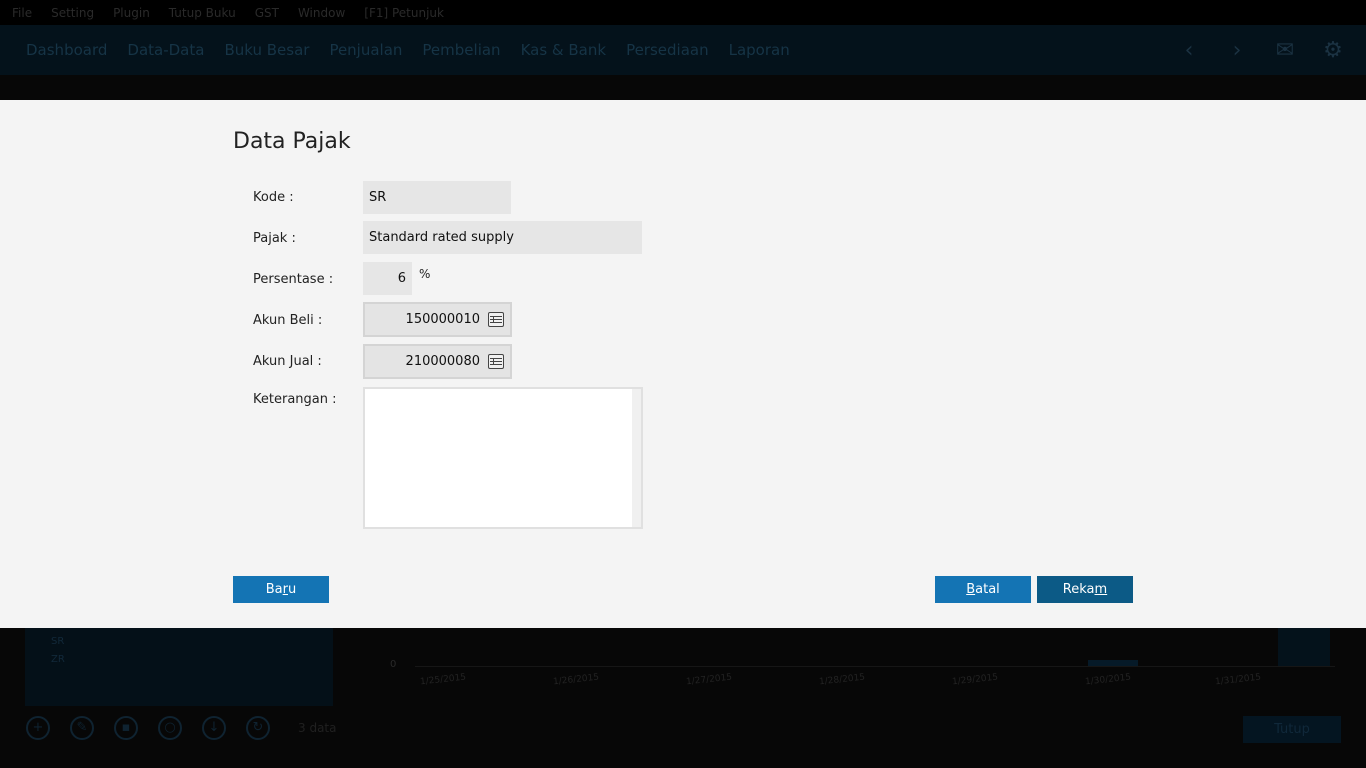  I want to click on nav-buku-besar: Buku Besar, so click(266, 50).